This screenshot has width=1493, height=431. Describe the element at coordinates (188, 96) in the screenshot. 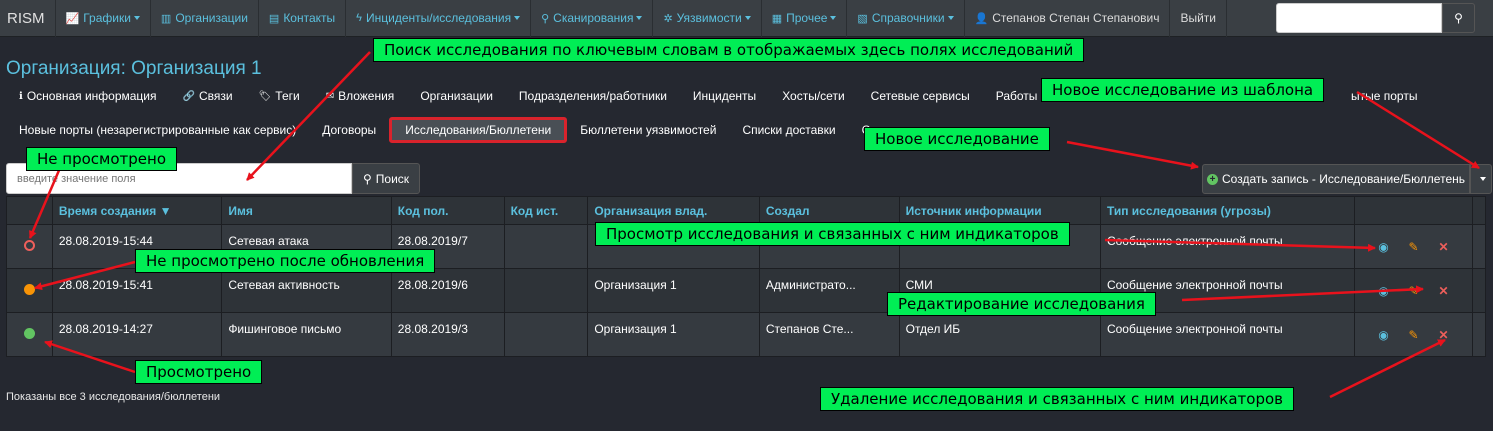

I see `link-icon: 🔗` at that location.